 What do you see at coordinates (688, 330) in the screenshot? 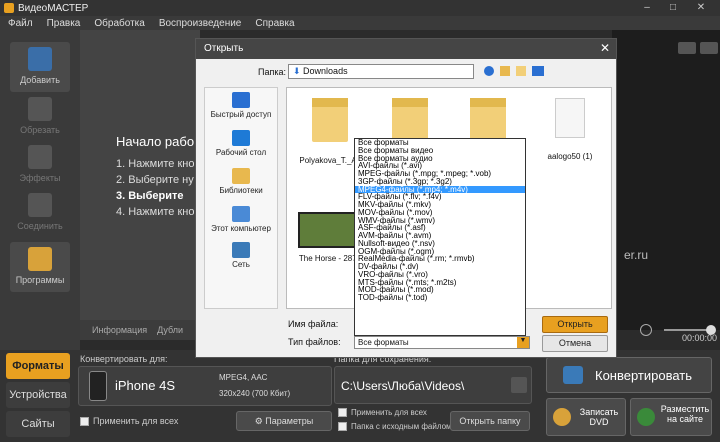
I see `volume-slider` at bounding box center [688, 330].